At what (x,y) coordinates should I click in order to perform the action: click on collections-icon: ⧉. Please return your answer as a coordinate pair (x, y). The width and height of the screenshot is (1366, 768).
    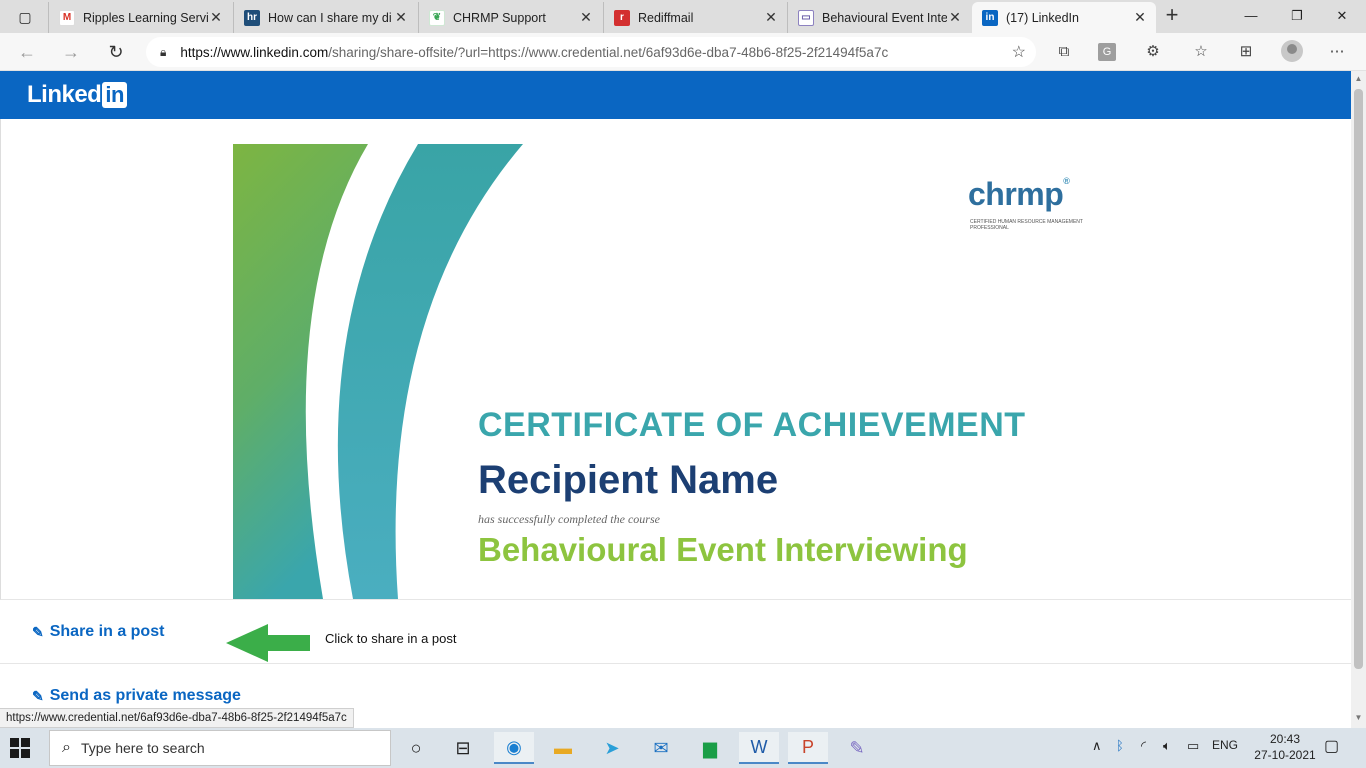
    Looking at the image, I should click on (1064, 52).